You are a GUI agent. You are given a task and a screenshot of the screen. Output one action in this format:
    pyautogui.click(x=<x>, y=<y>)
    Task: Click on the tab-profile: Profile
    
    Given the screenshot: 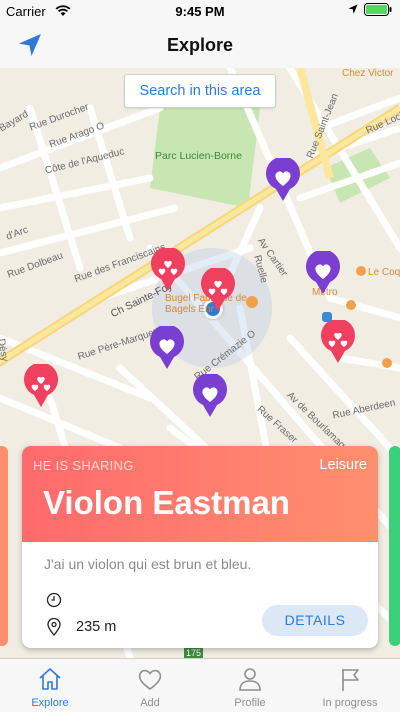 What is the action you would take?
    pyautogui.click(x=250, y=685)
    